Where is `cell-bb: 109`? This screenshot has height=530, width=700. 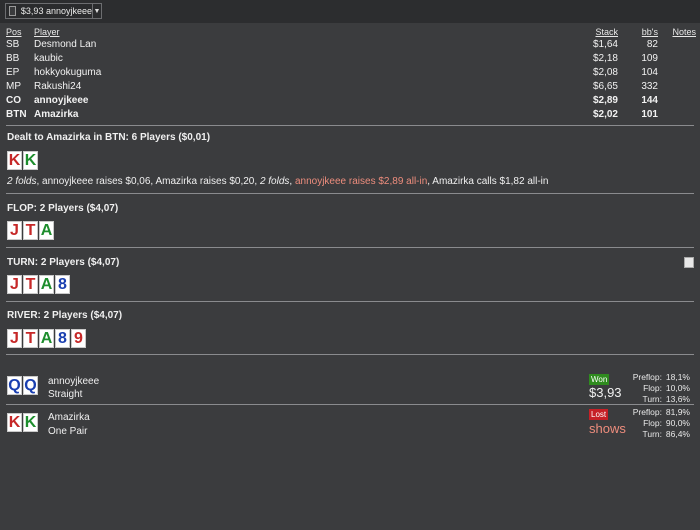
cell-bb: 109 is located at coordinates (649, 58).